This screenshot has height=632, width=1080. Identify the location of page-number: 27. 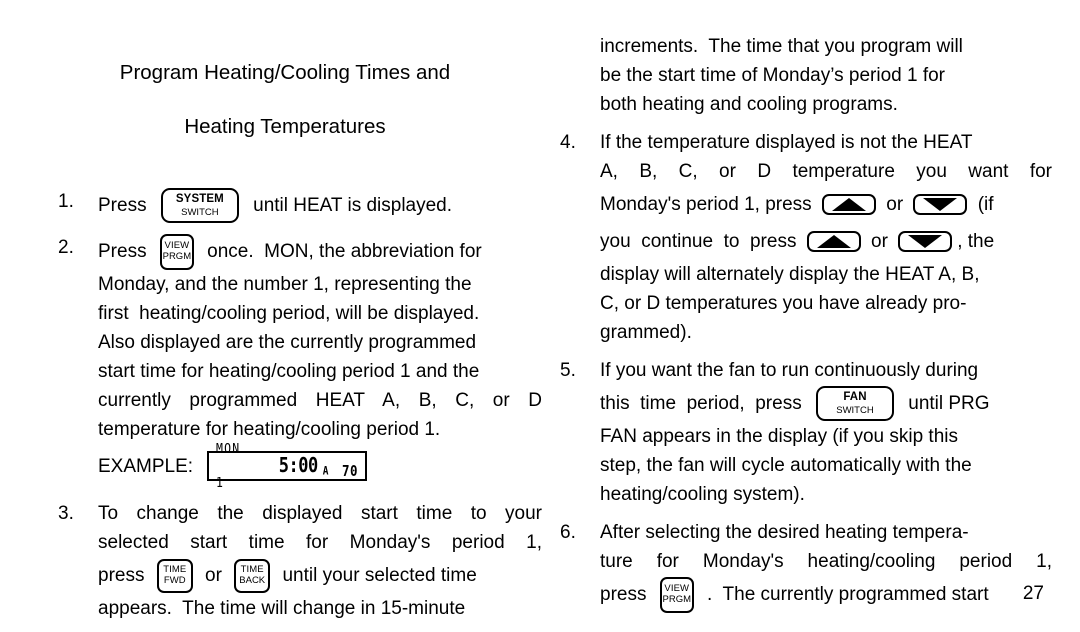
(1033, 593).